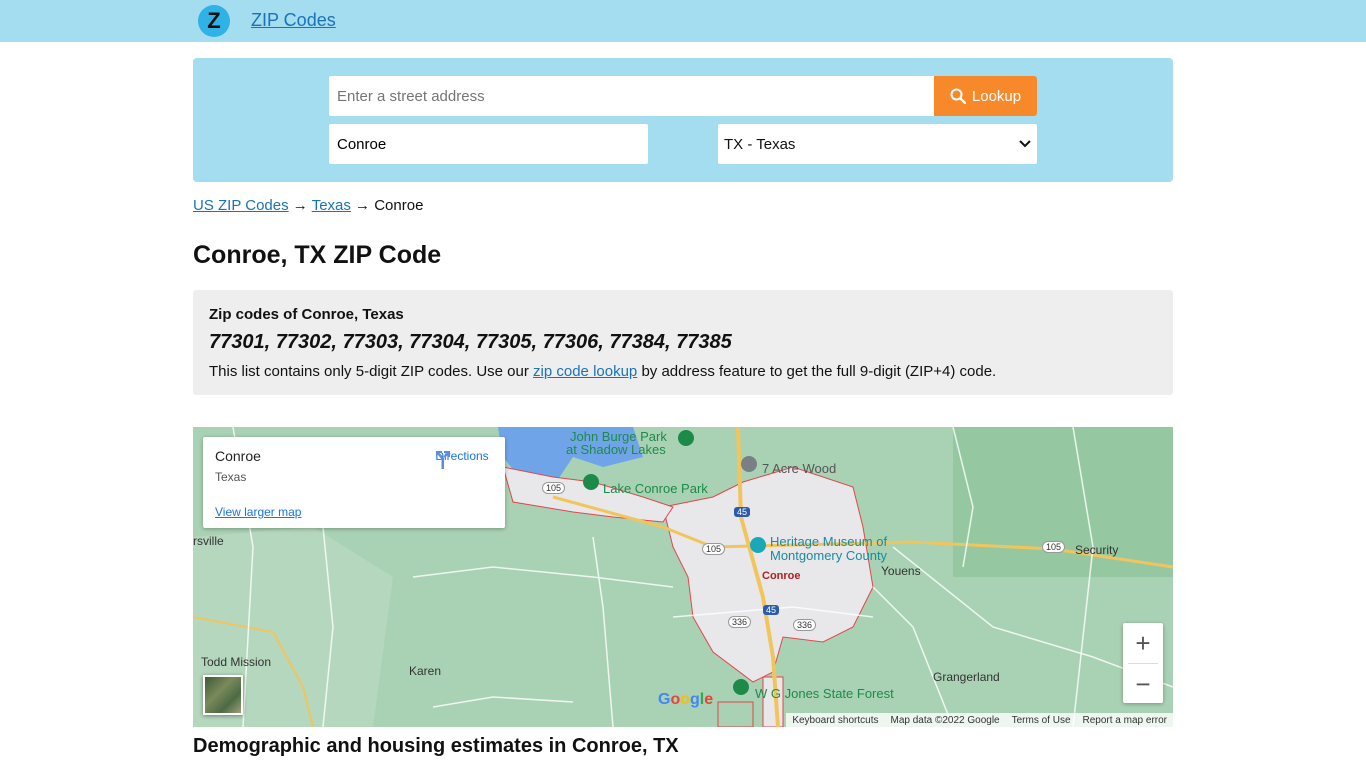  What do you see at coordinates (996, 96) in the screenshot?
I see `lookup-label: Lookup` at bounding box center [996, 96].